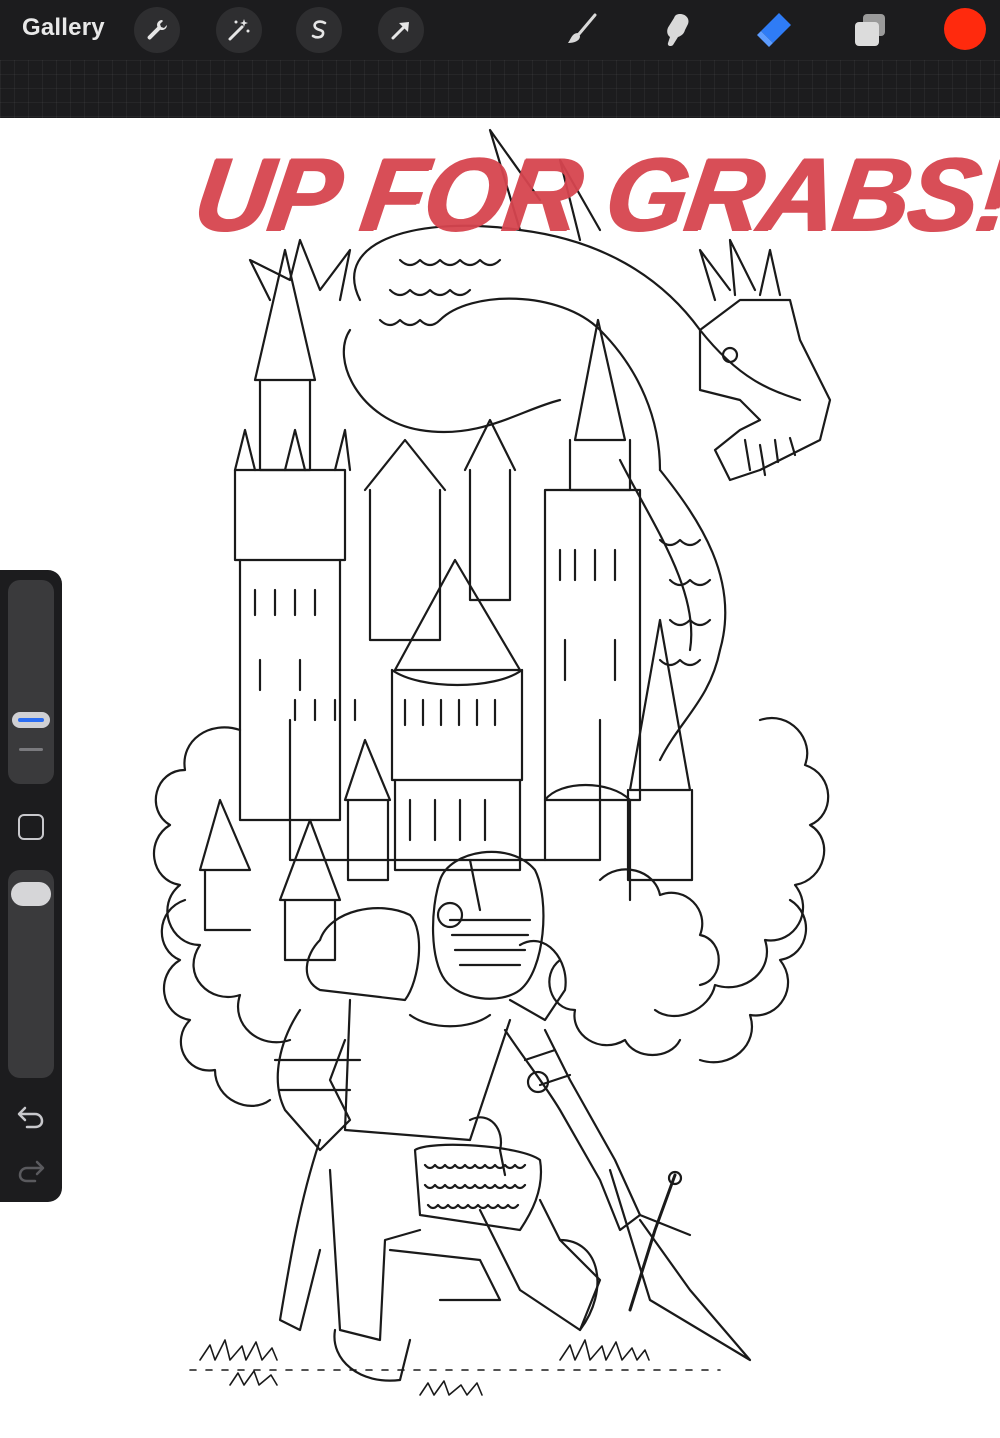 The width and height of the screenshot is (1000, 1438). I want to click on magic-wand-icon, so click(239, 30).